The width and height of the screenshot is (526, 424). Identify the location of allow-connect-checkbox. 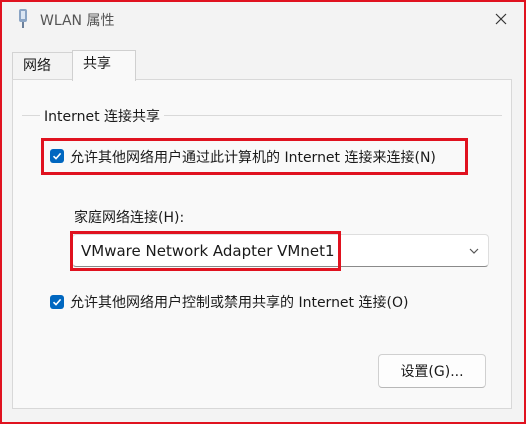
(57, 156).